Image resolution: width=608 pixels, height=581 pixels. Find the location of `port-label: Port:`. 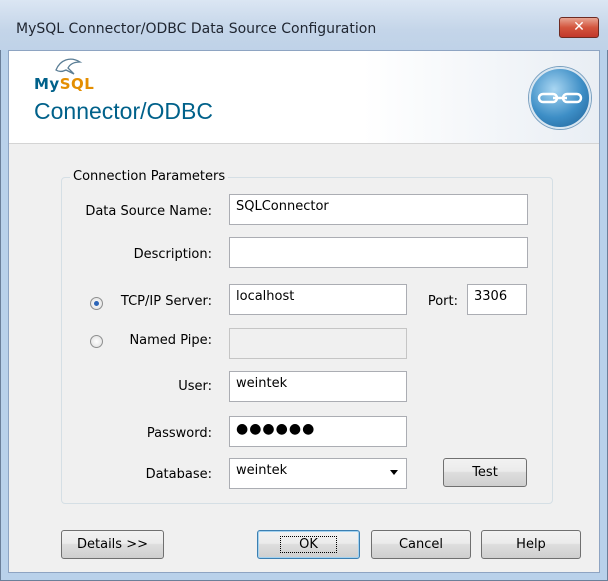

port-label: Port: is located at coordinates (442, 301).